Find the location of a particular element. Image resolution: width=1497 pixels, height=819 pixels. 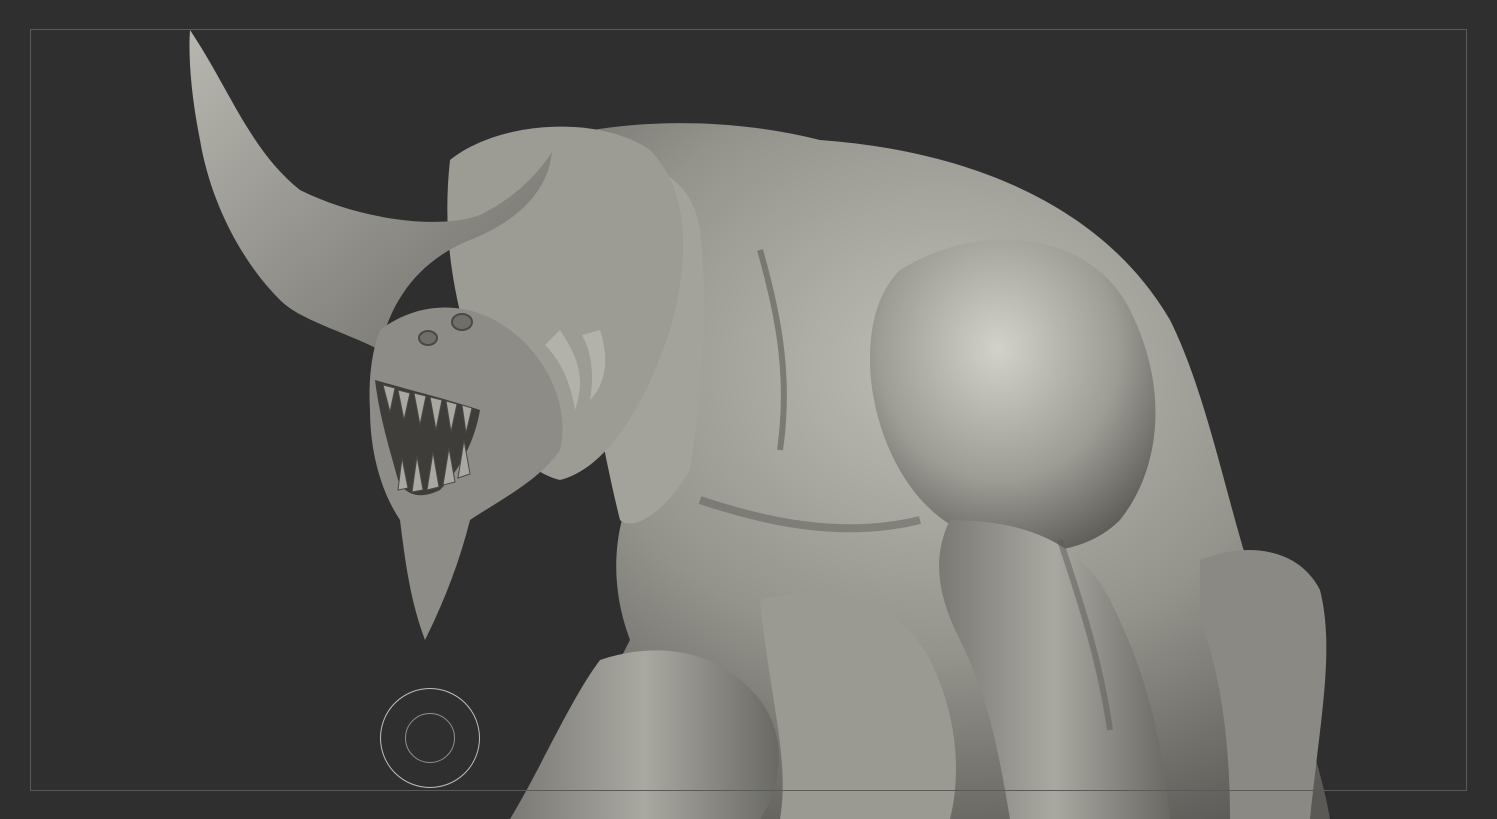

brush-cursor-icon is located at coordinates (430, 738).